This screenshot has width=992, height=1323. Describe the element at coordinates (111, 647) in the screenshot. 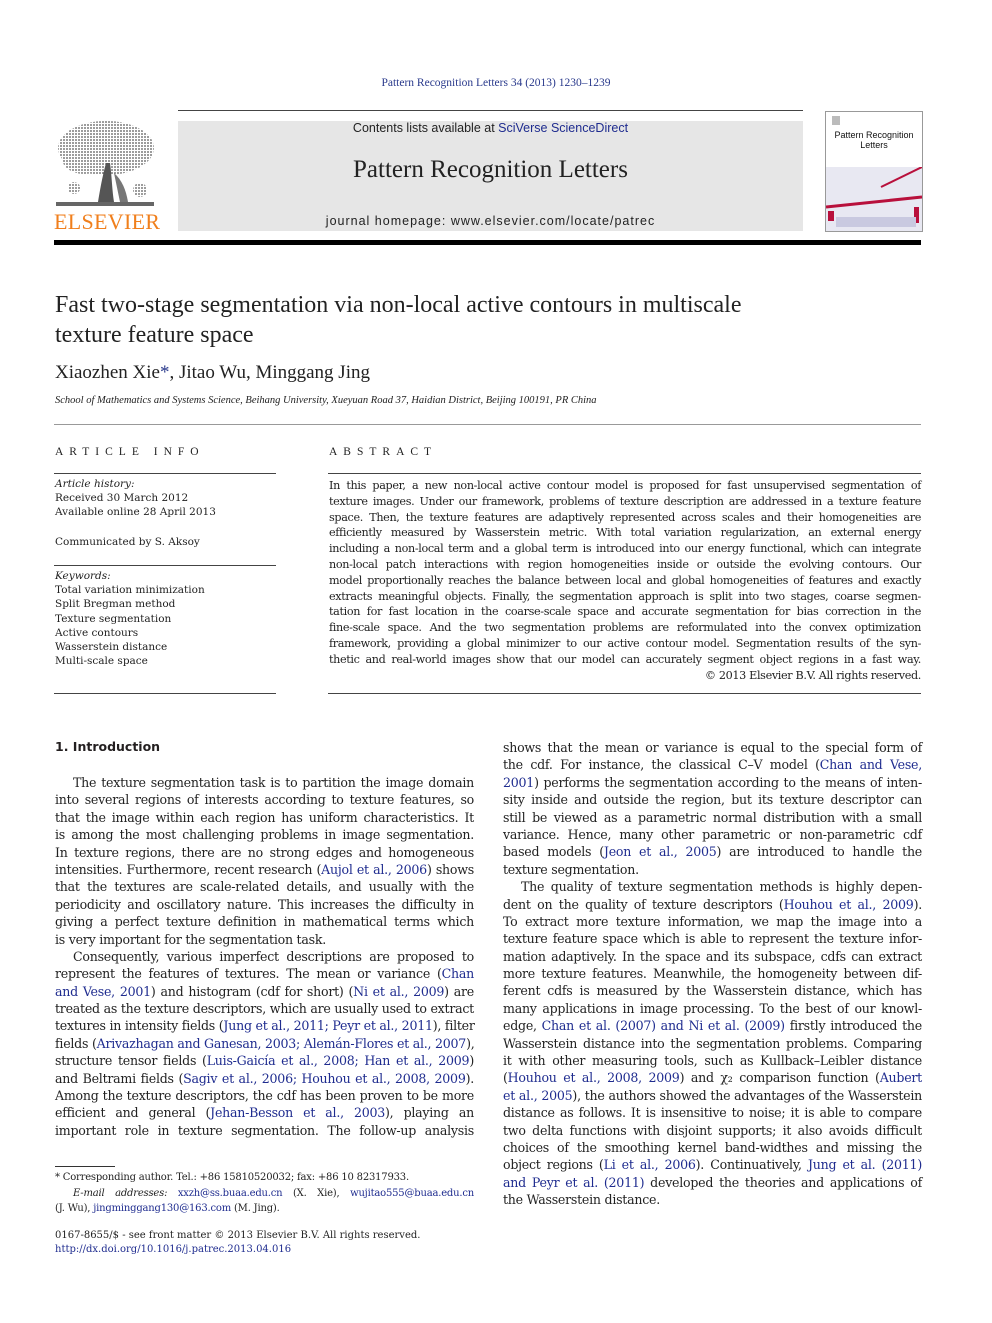

I see `keyword: Wasserstein distance` at that location.